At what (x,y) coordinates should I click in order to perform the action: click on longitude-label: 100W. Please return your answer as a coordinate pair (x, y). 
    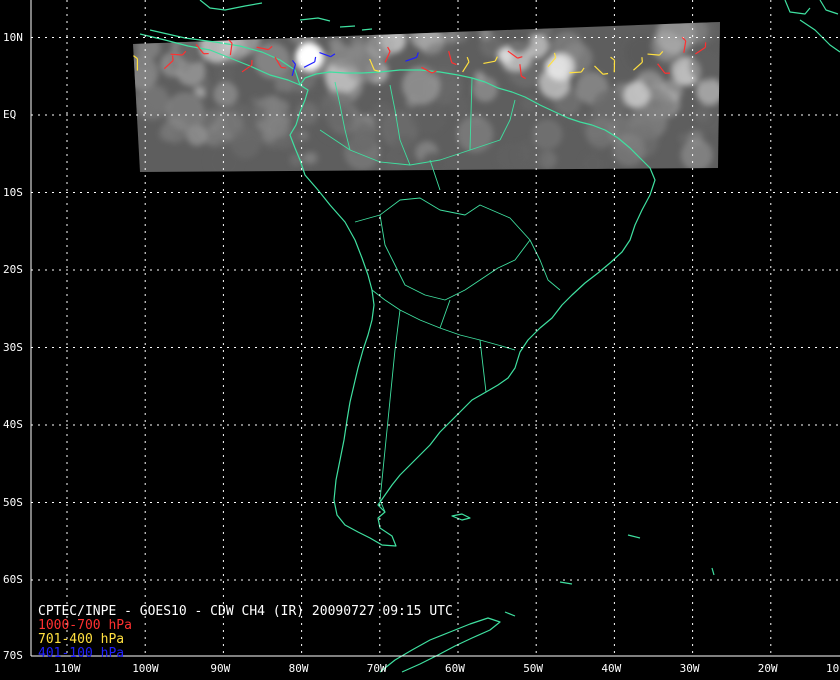
    Looking at the image, I should click on (145, 668).